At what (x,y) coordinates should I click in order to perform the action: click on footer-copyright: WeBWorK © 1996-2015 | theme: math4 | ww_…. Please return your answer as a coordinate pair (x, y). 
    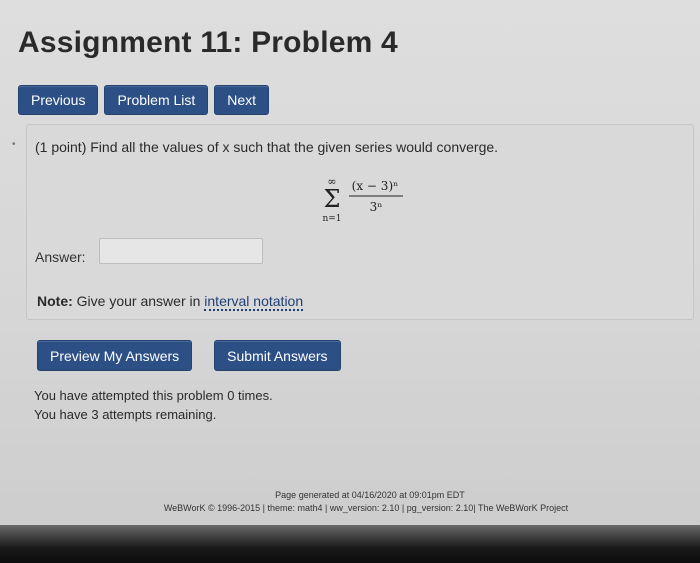
    Looking at the image, I should click on (366, 508).